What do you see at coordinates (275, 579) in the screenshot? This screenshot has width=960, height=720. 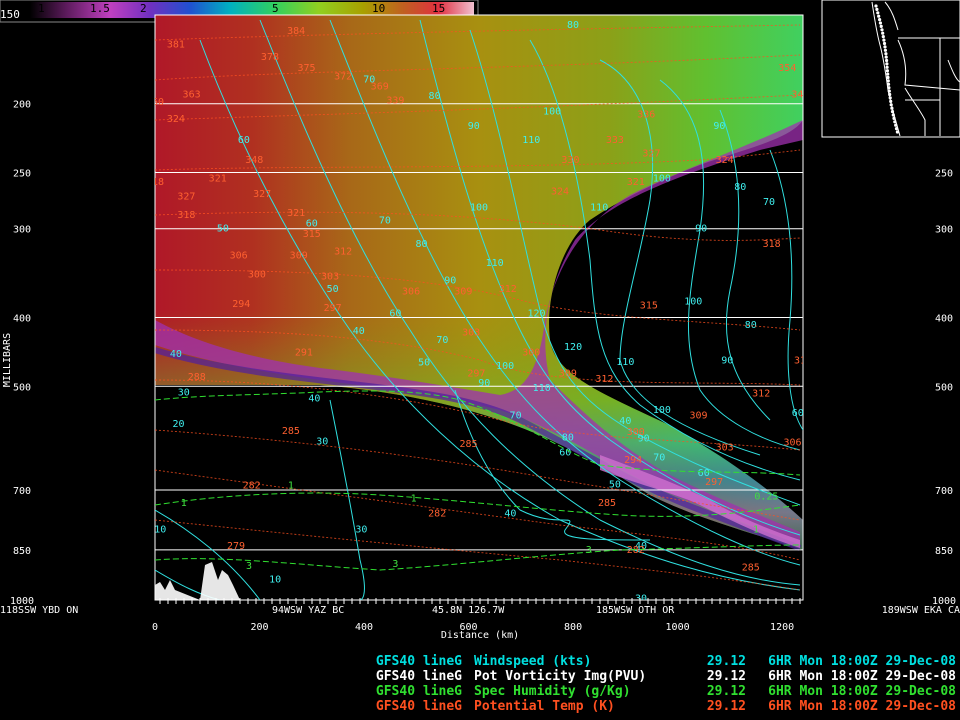 I see `windspeed-label: 10` at bounding box center [275, 579].